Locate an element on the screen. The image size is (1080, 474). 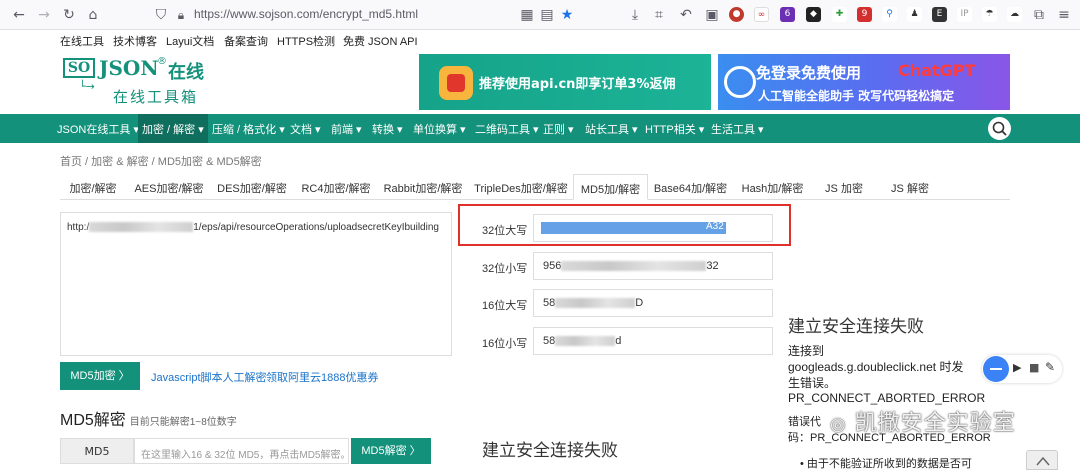
result-16-upper-field: 58 D is located at coordinates (653, 303).